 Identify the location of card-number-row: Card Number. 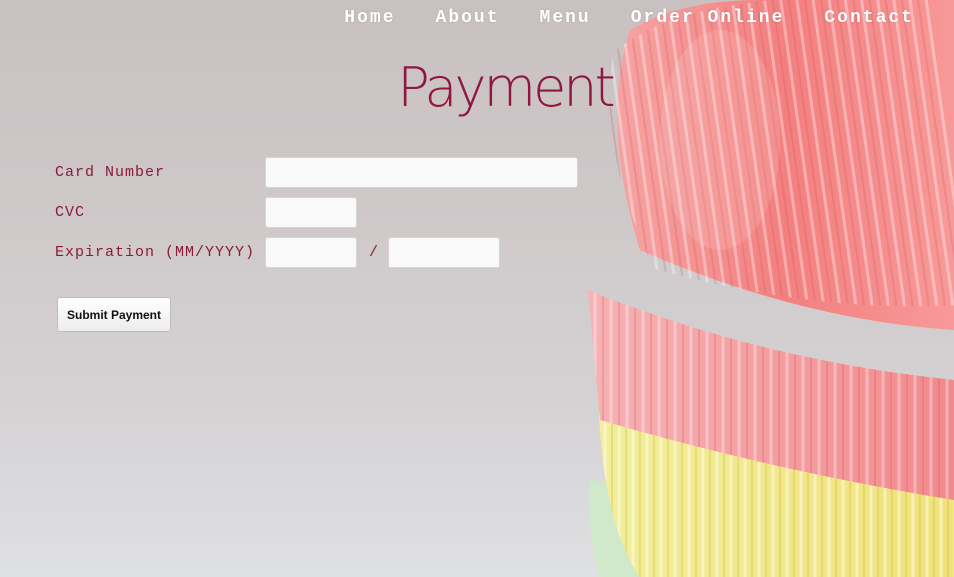
(316, 172).